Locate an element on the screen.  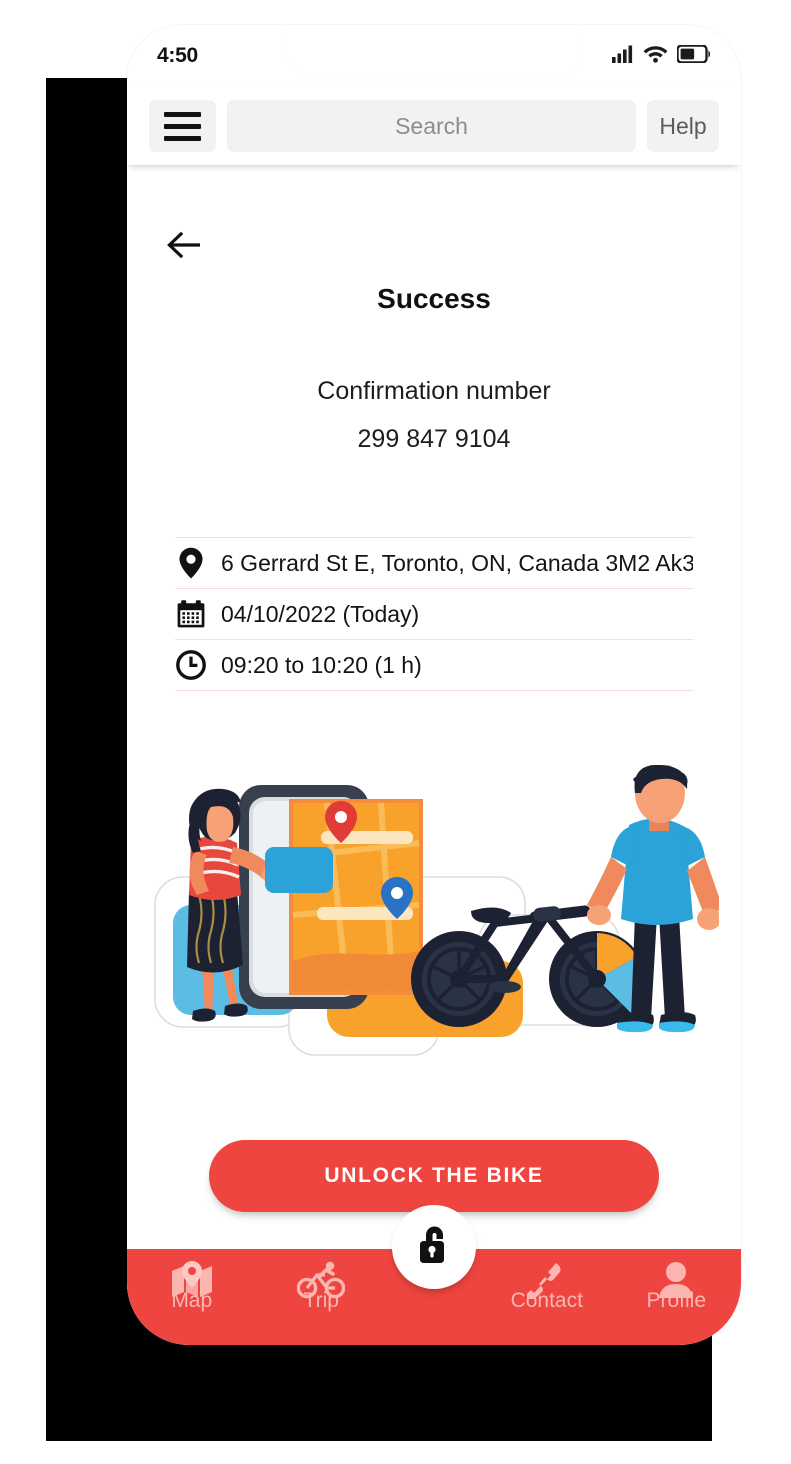
nav-label: Map is located at coordinates (192, 1300).